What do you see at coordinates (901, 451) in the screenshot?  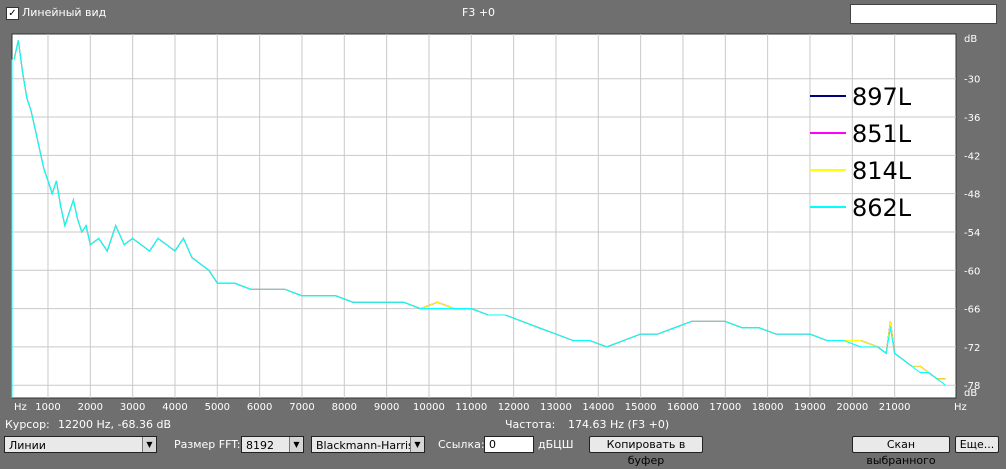 I see `scan-selected-button: Скан выбранного` at bounding box center [901, 451].